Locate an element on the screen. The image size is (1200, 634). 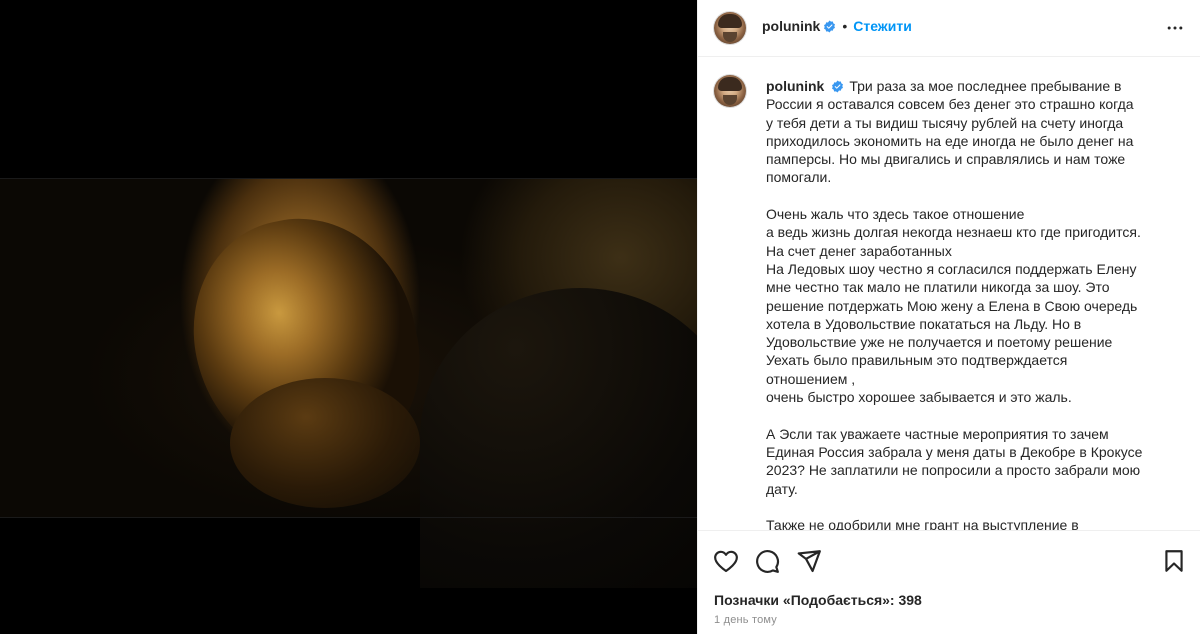
avatar is located at coordinates (730, 28).